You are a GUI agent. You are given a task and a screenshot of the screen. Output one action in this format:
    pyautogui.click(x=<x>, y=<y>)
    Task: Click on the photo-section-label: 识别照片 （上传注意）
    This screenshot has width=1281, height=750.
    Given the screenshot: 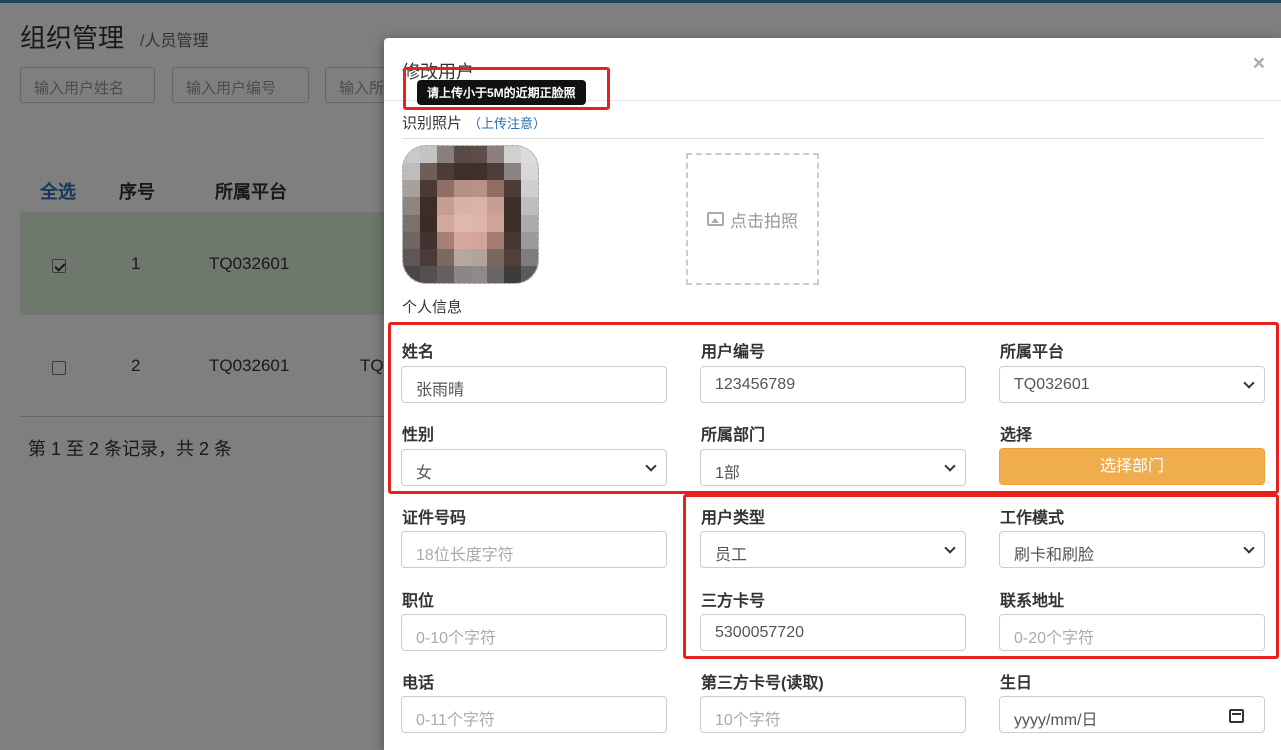 What is the action you would take?
    pyautogui.click(x=474, y=122)
    